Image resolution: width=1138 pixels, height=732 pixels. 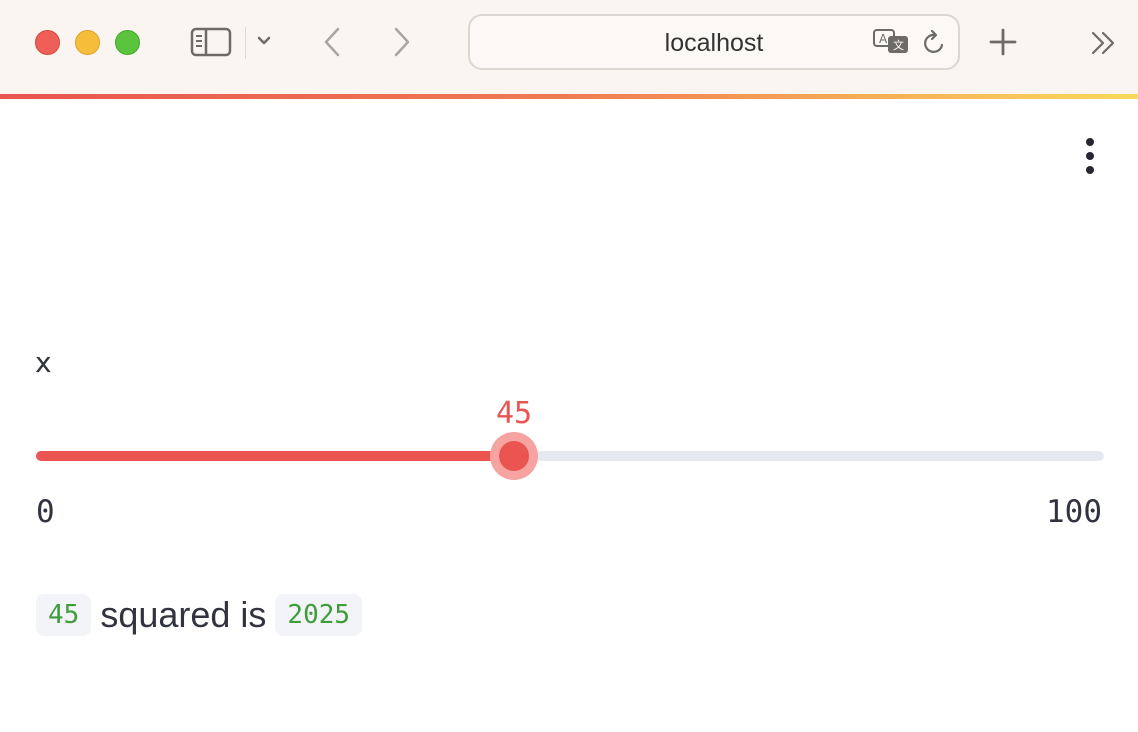 I want to click on slider-thumb, so click(x=514, y=456).